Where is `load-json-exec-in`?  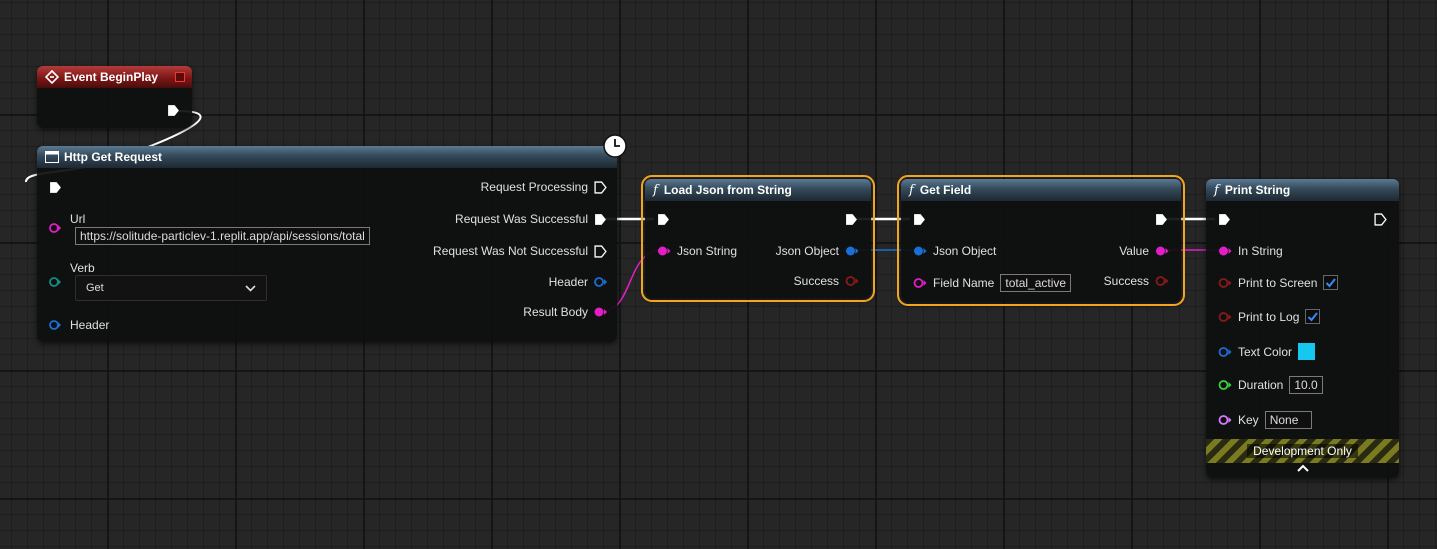
load-json-exec-in is located at coordinates (663, 219).